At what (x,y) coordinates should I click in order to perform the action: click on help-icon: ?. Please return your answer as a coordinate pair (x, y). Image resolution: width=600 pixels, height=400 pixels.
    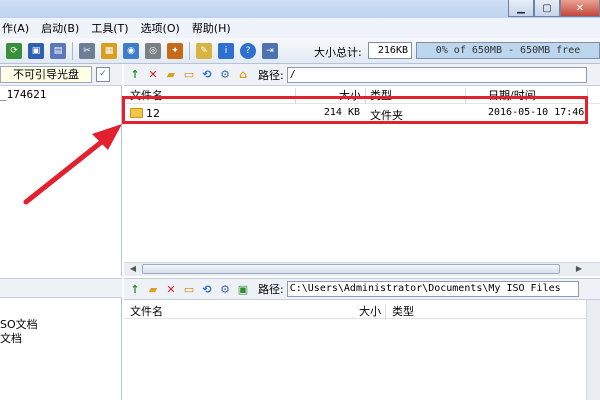
    Looking at the image, I should click on (248, 50).